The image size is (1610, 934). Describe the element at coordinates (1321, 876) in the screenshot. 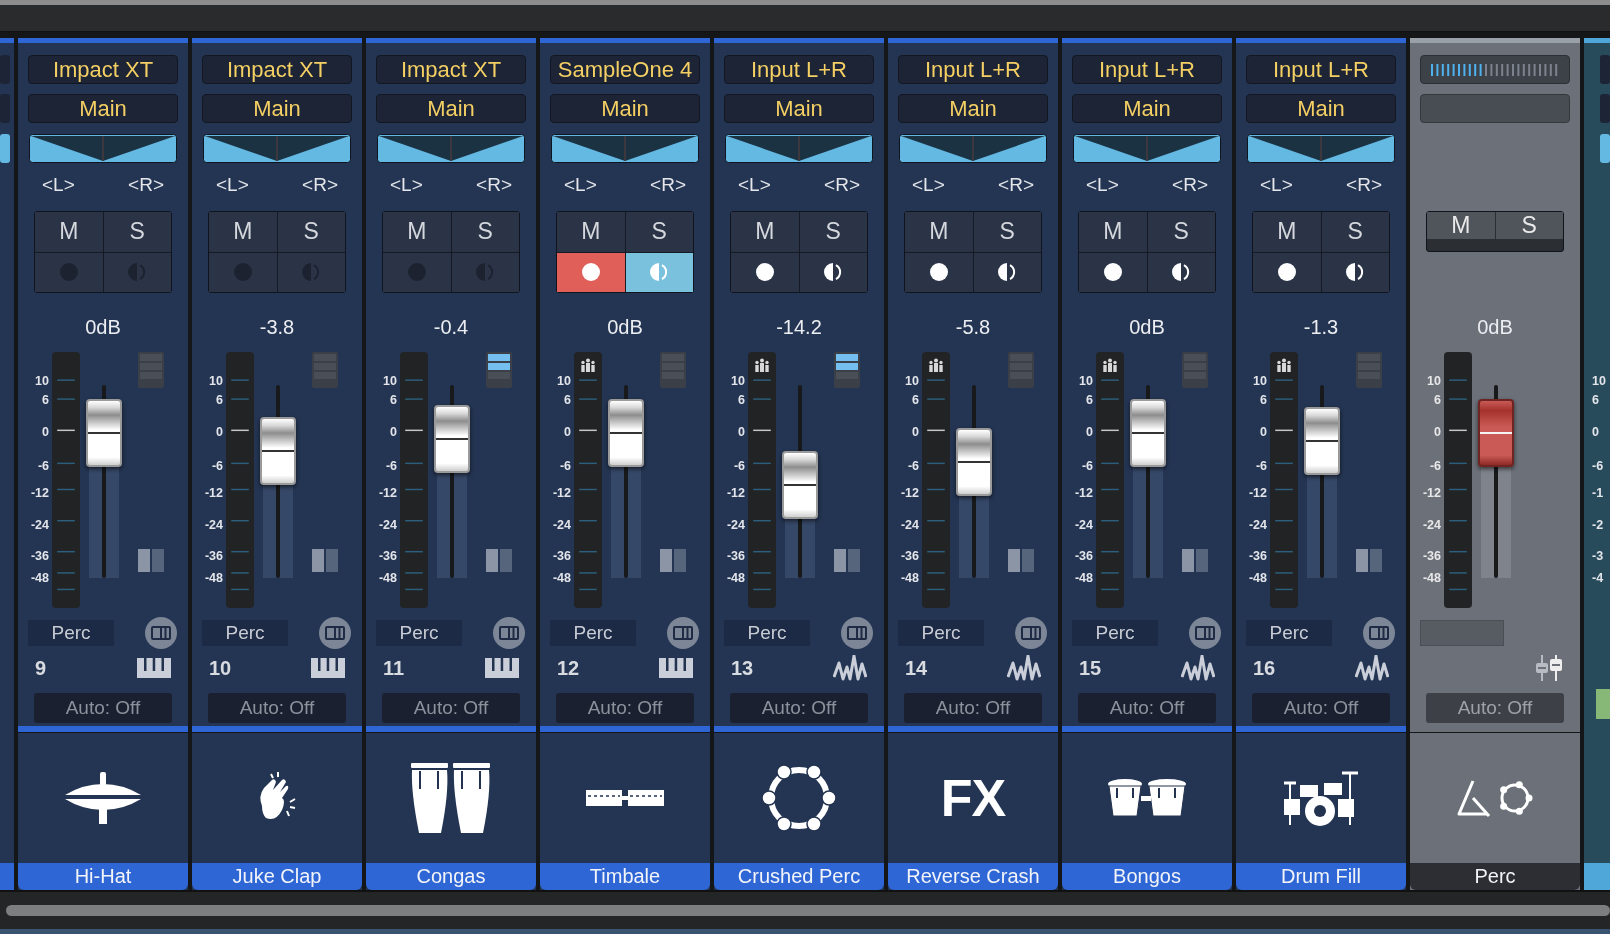

I see `track-name: Drum Fill` at that location.